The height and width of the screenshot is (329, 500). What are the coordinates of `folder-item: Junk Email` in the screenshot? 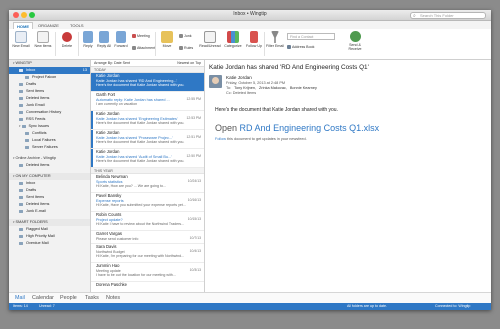 It's located at (49, 105).